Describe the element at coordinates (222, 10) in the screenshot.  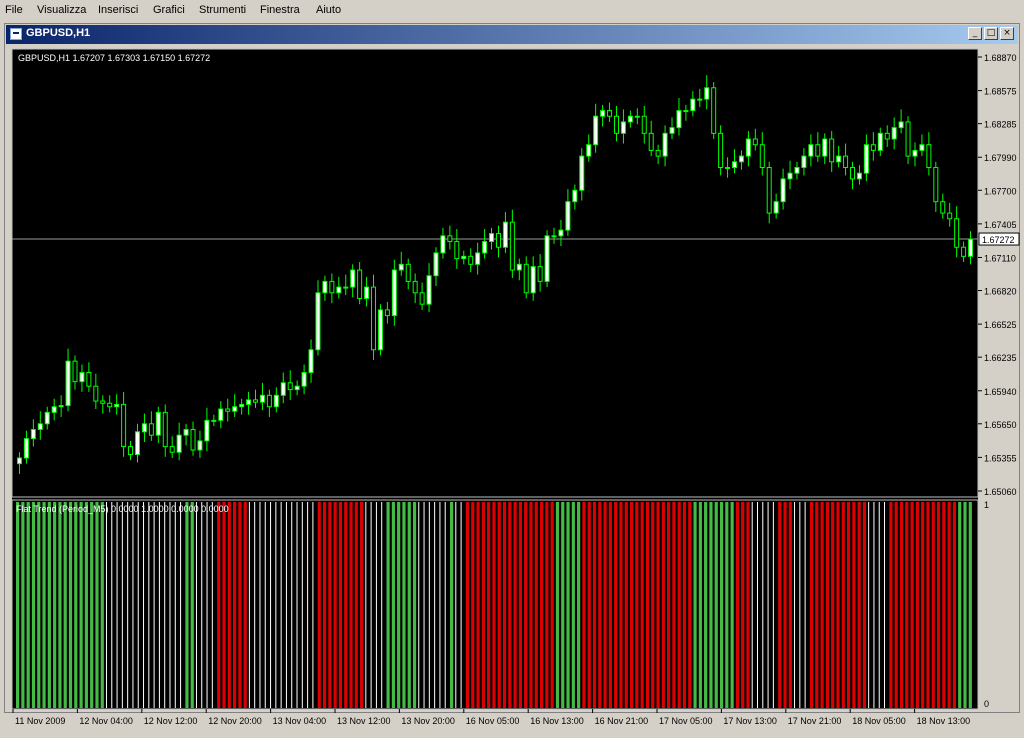
I see `menu-strumenti: Strumenti` at that location.